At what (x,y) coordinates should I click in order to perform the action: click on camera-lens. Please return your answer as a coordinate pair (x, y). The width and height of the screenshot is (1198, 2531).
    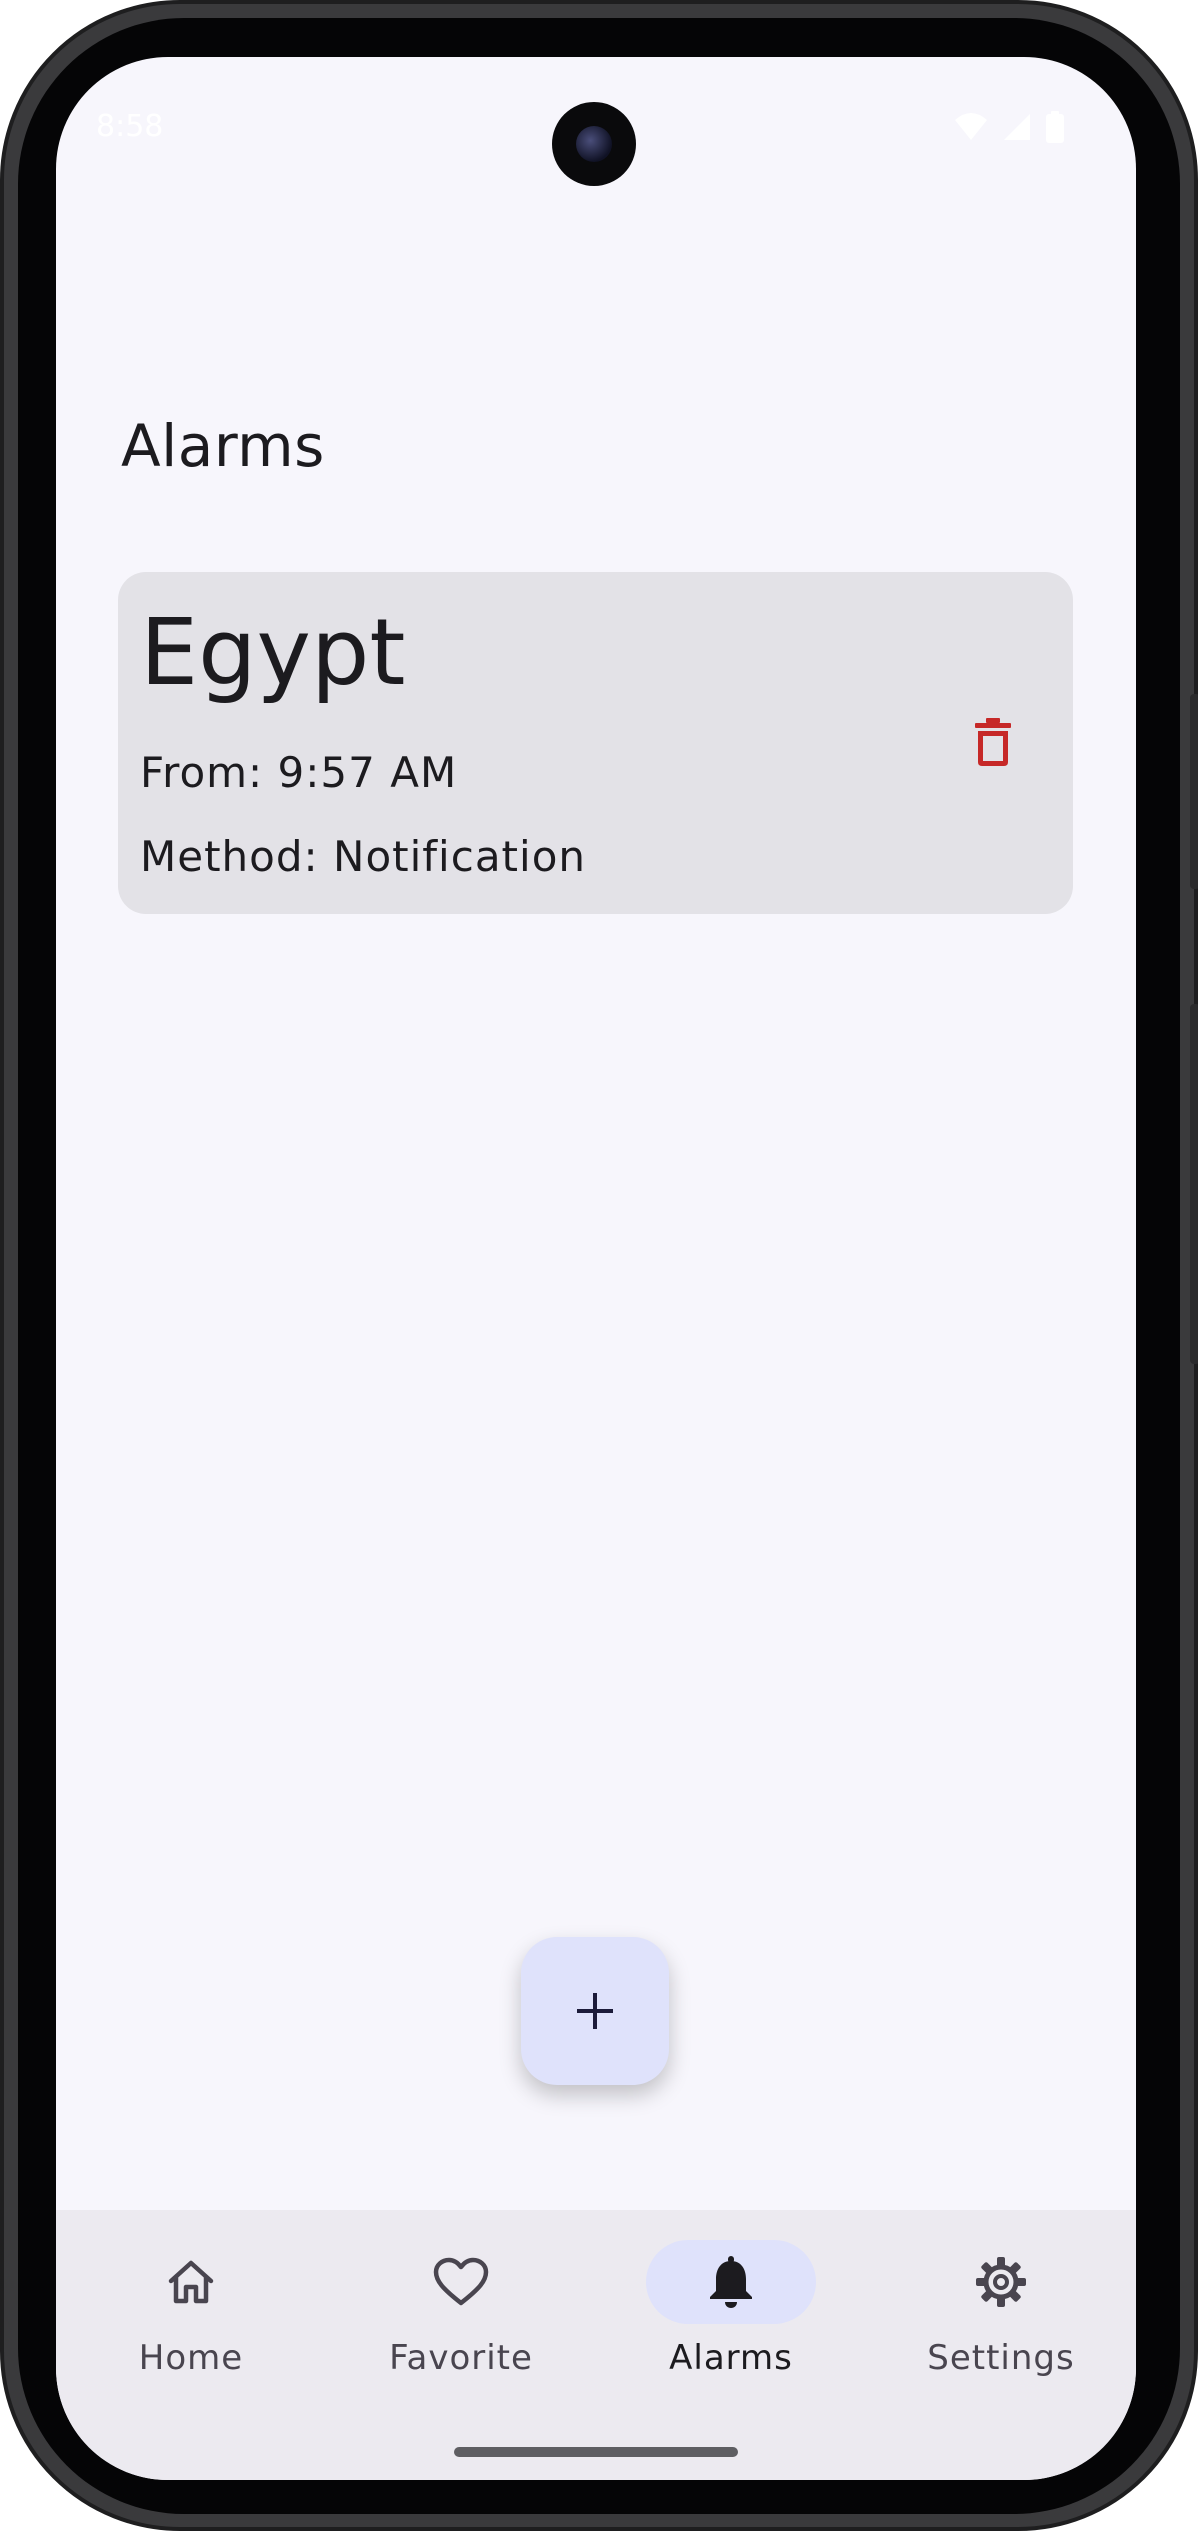
    Looking at the image, I should click on (594, 144).